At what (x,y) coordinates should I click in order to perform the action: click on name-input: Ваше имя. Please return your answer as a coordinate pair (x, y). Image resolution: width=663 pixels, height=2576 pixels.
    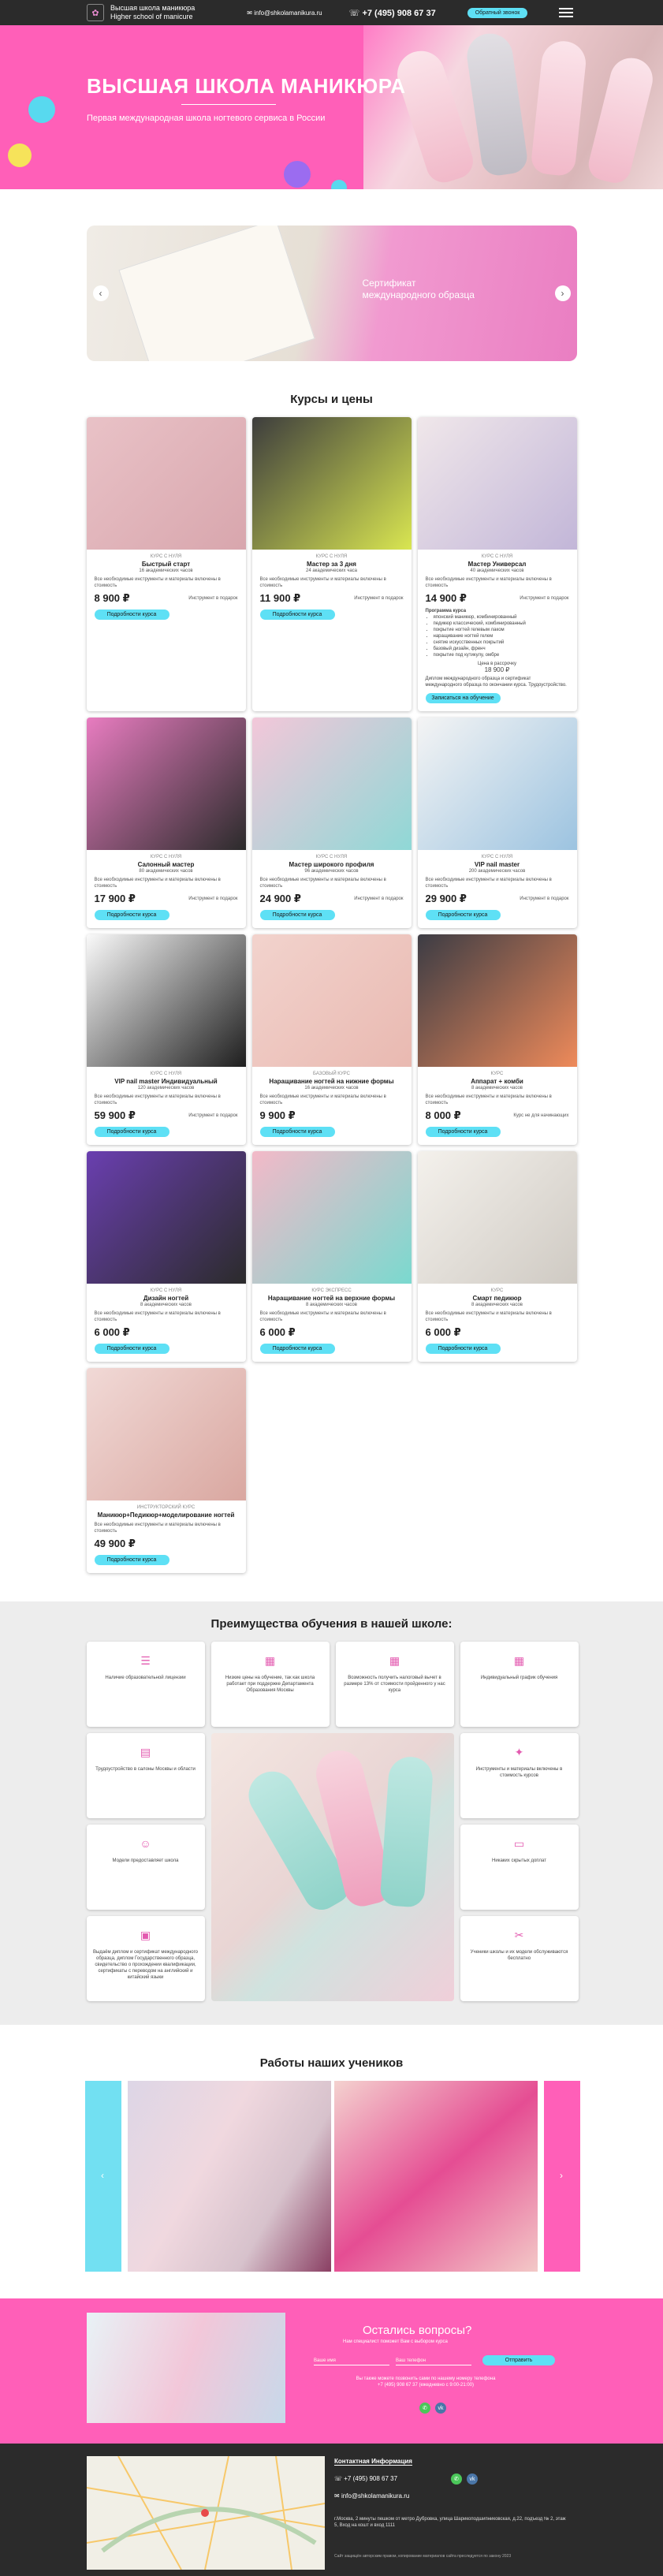
    Looking at the image, I should click on (351, 2361).